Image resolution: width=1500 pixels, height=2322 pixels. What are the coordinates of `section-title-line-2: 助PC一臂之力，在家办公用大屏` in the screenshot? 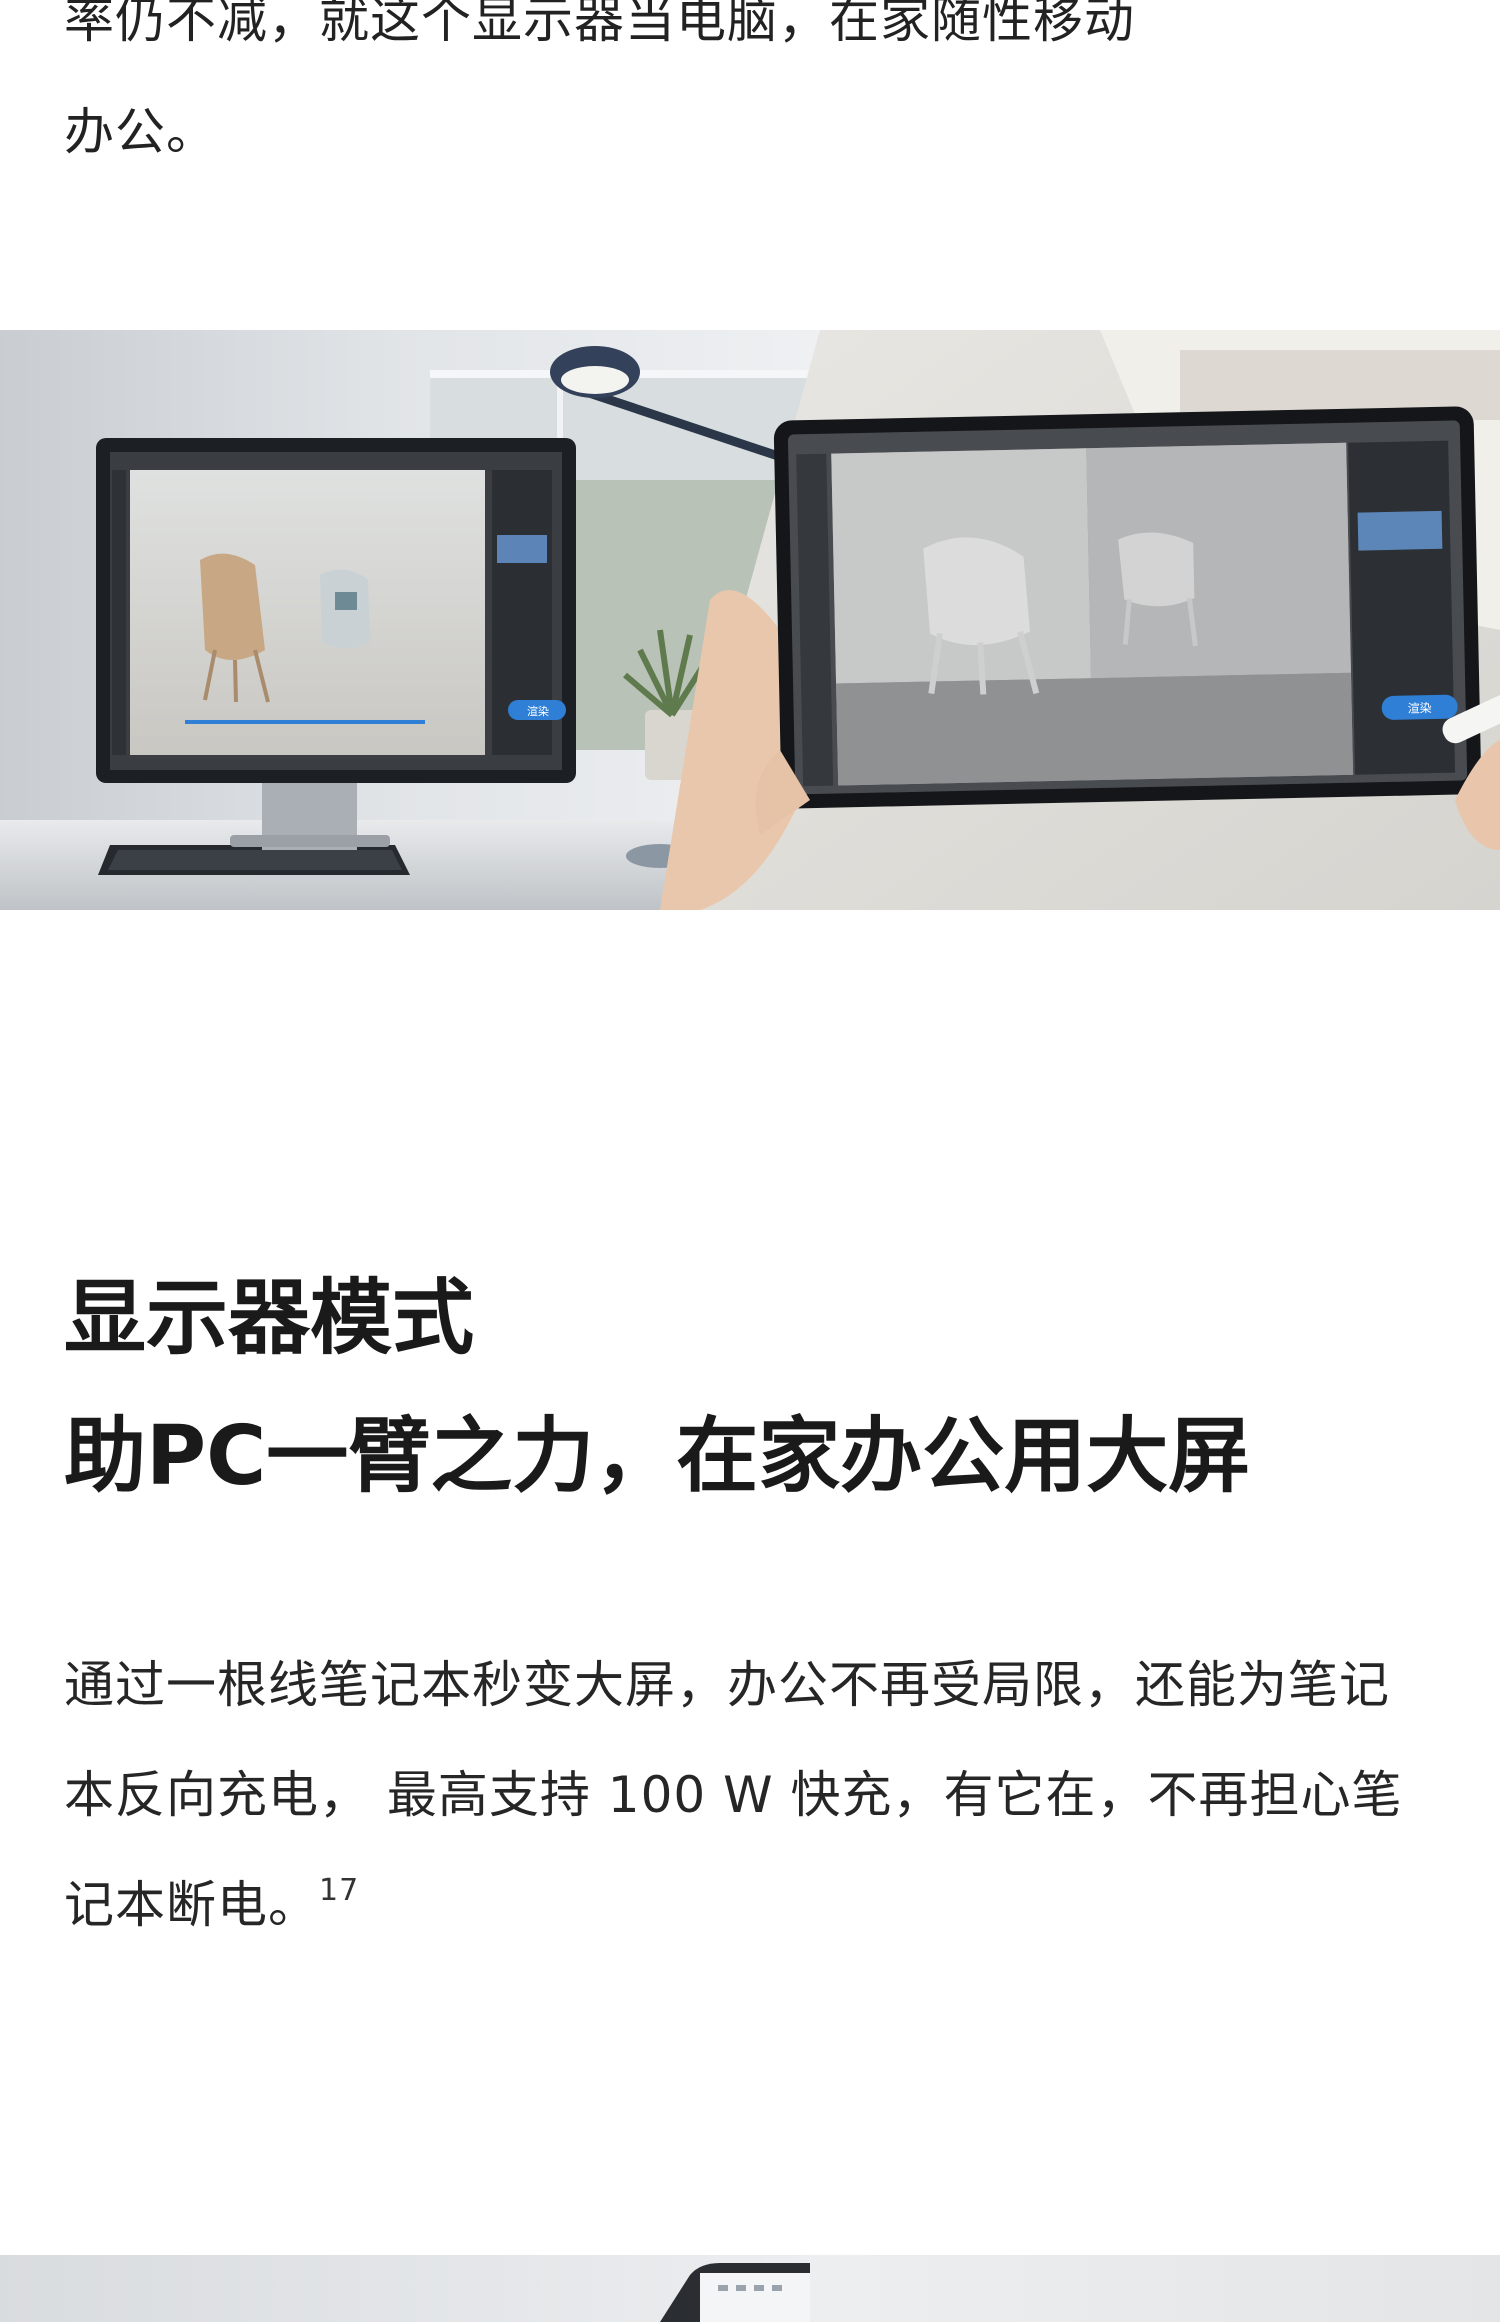 It's located at (657, 1456).